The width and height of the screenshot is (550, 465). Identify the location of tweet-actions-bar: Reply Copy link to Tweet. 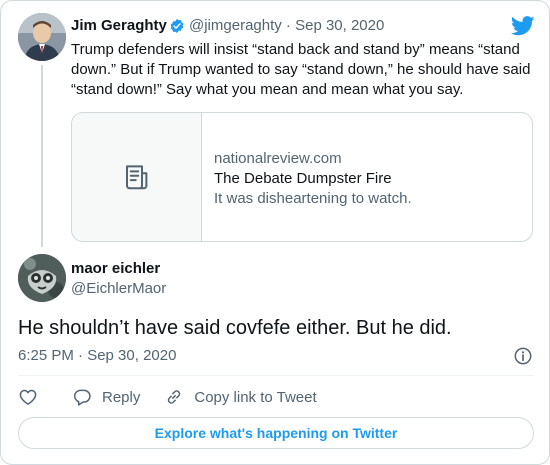
(167, 397).